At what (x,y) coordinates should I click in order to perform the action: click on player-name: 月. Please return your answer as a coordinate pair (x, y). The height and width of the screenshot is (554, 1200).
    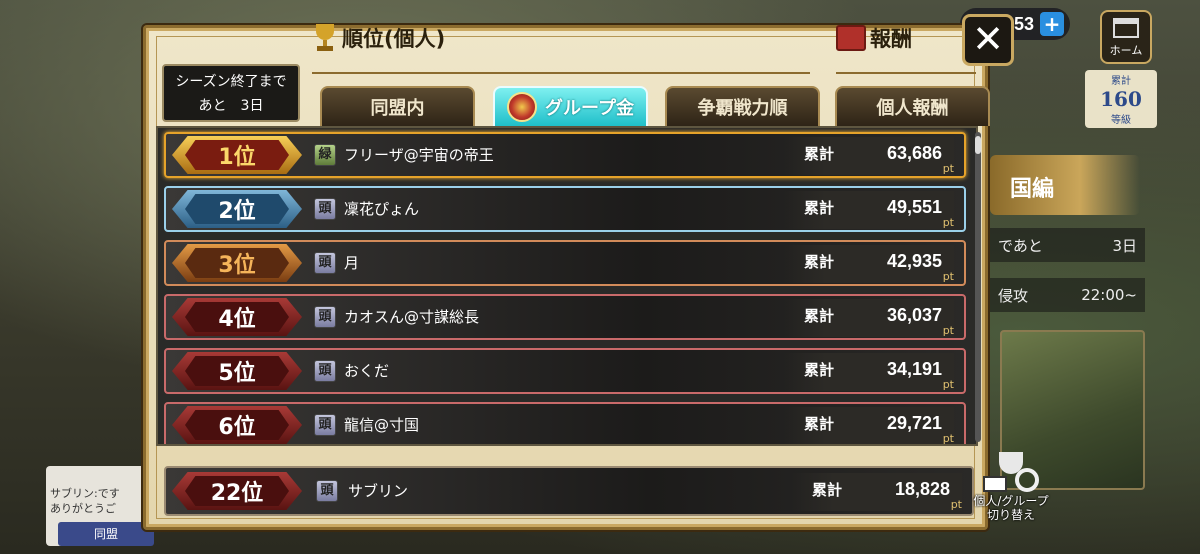
    Looking at the image, I should click on (352, 263).